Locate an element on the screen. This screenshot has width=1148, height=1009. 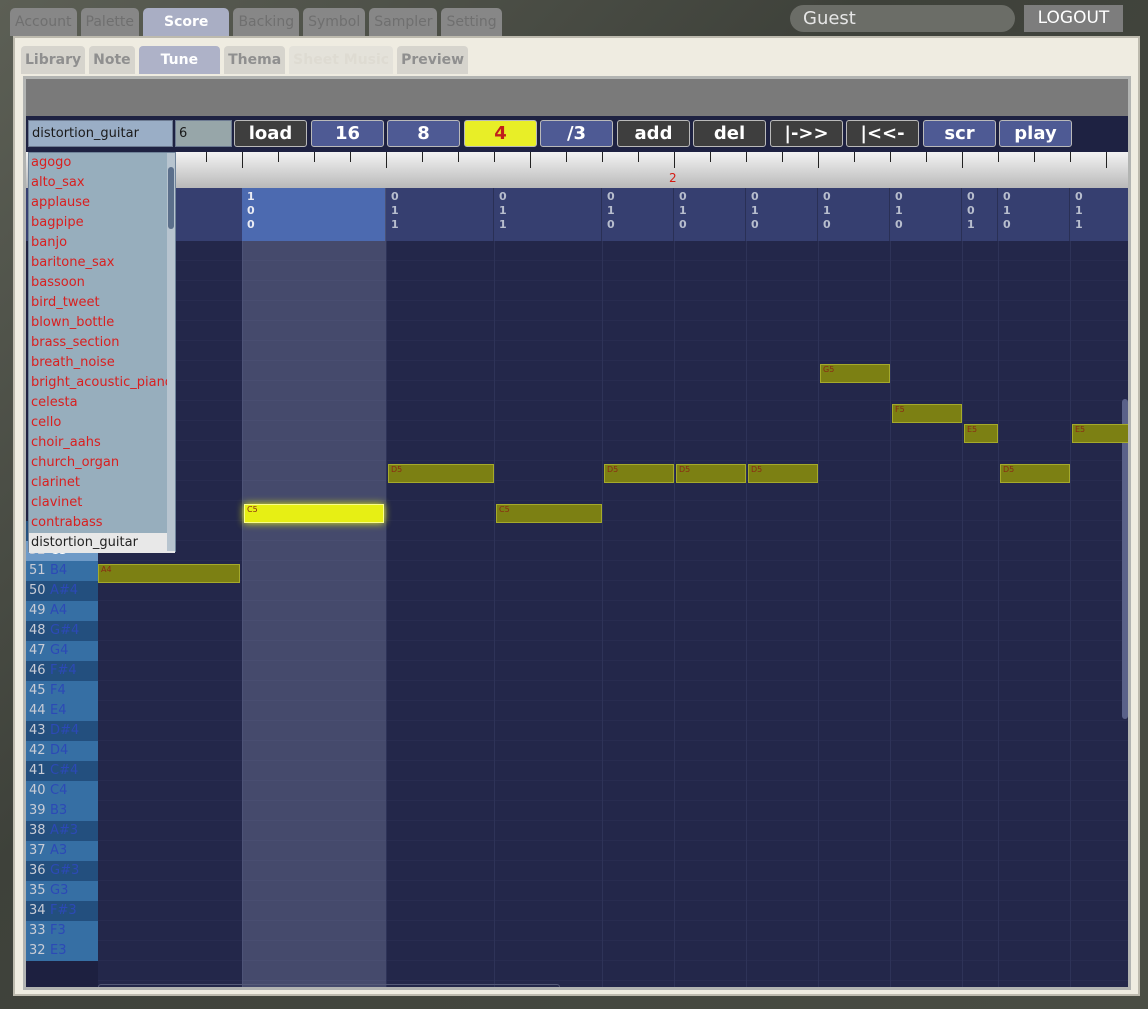
piano-key: 32 E3 is located at coordinates (62, 951).